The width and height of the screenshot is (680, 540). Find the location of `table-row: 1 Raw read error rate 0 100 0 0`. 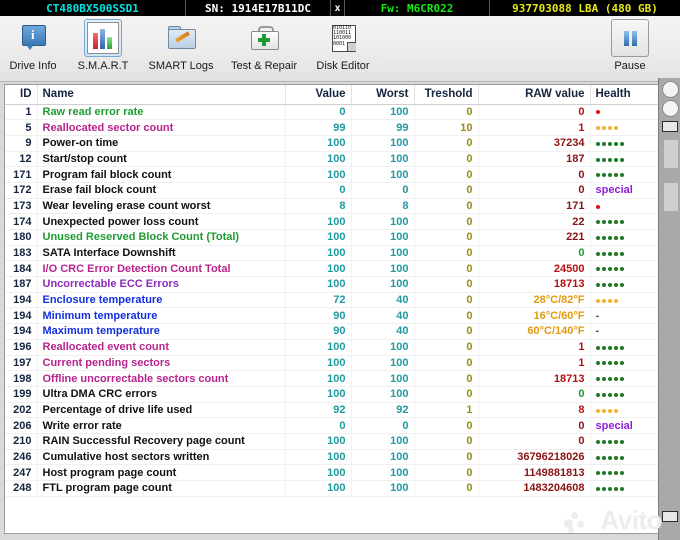

table-row: 1 Raw read error rate 0 100 0 0 is located at coordinates (331, 112).